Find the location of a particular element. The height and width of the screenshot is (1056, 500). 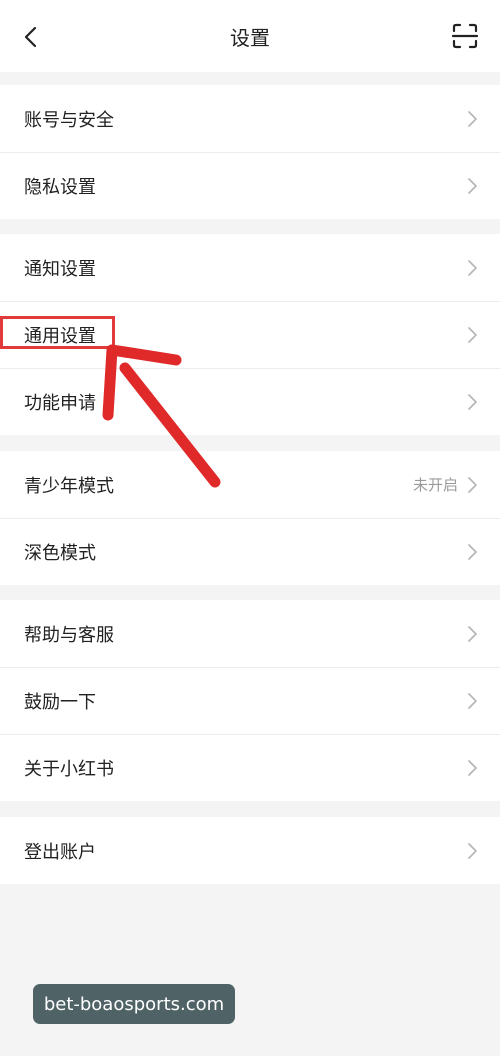

scan-icon is located at coordinates (465, 36).